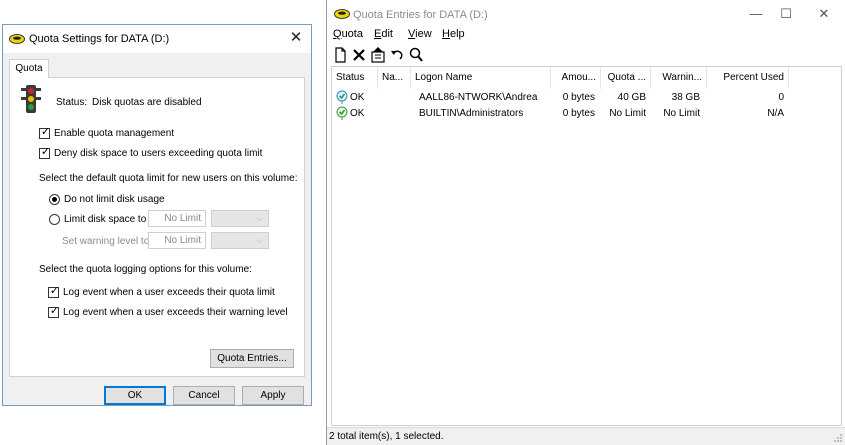  I want to click on limit-value-field: No Limit, so click(177, 218).